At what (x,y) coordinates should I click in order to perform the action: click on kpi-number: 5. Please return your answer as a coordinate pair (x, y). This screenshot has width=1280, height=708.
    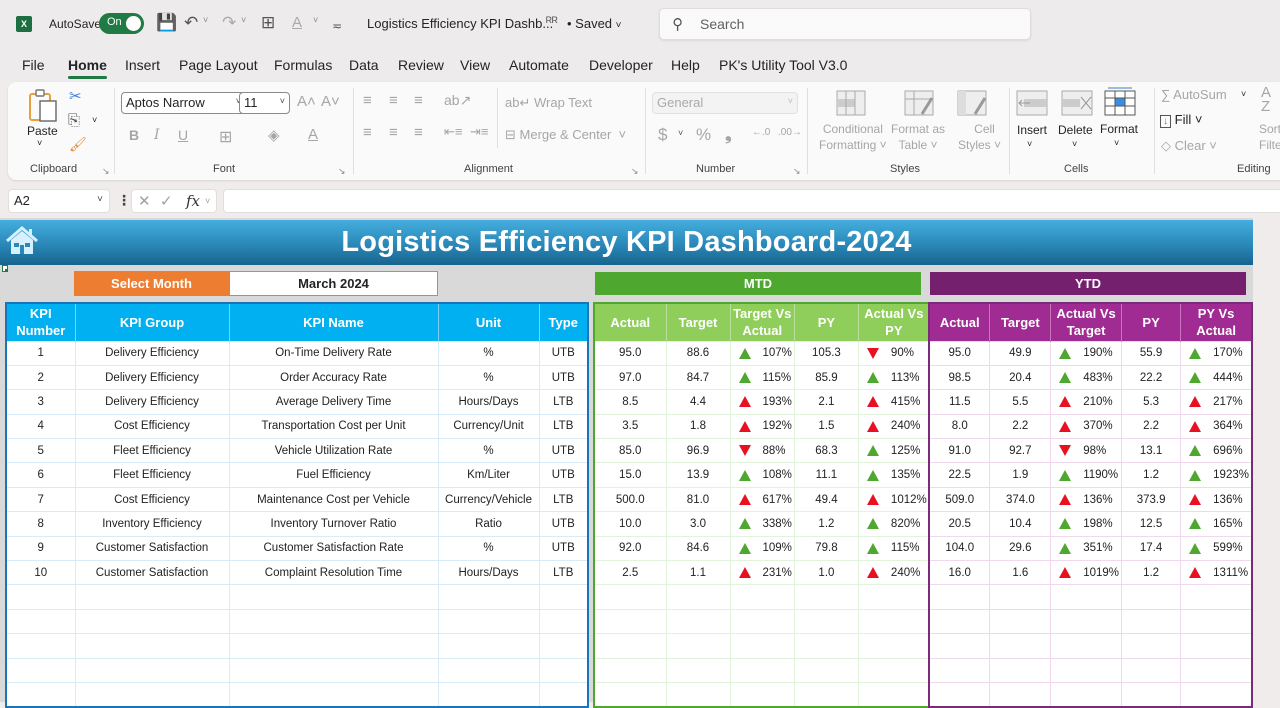
    Looking at the image, I should click on (40, 451).